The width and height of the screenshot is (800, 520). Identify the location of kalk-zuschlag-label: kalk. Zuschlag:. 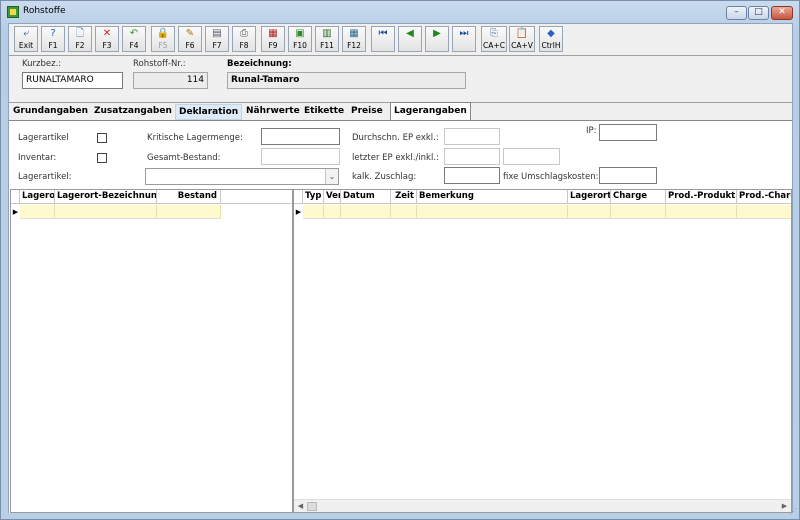
(384, 177).